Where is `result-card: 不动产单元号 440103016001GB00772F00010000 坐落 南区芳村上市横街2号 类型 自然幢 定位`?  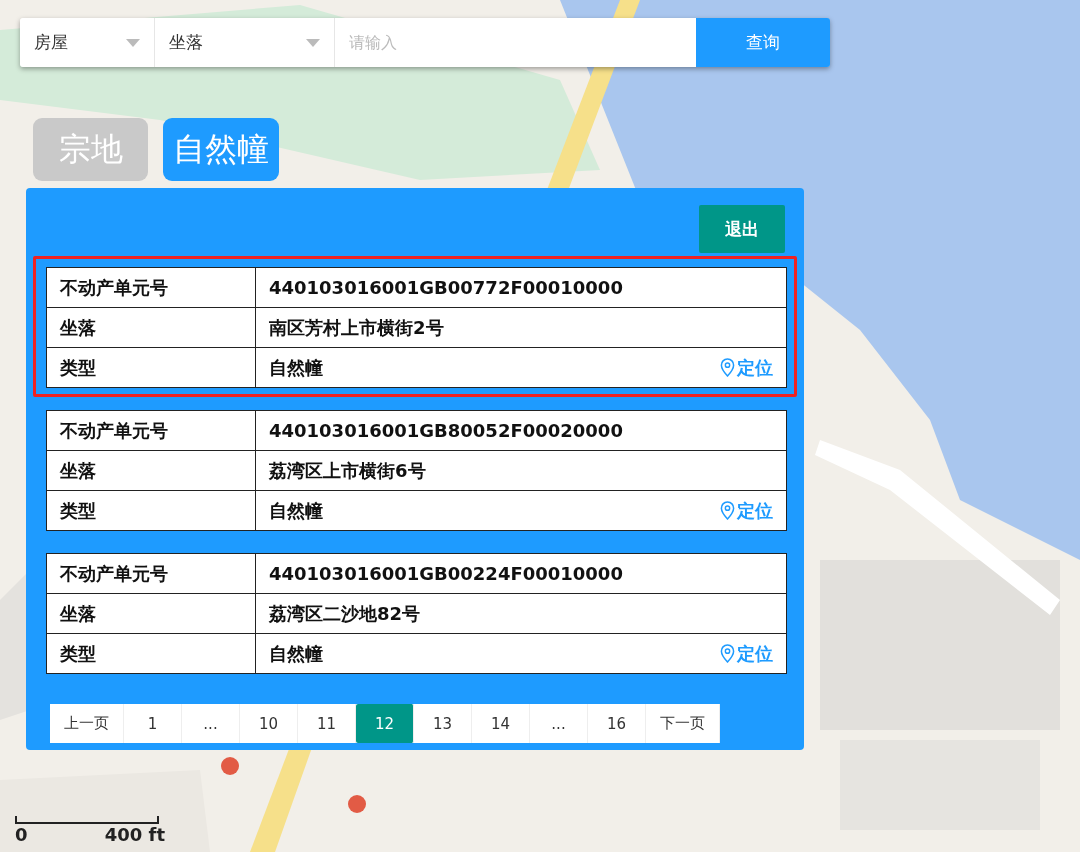 result-card: 不动产单元号 440103016001GB00772F00010000 坐落 南区芳村上市横街2号 类型 自然幢 定位 is located at coordinates (415, 326).